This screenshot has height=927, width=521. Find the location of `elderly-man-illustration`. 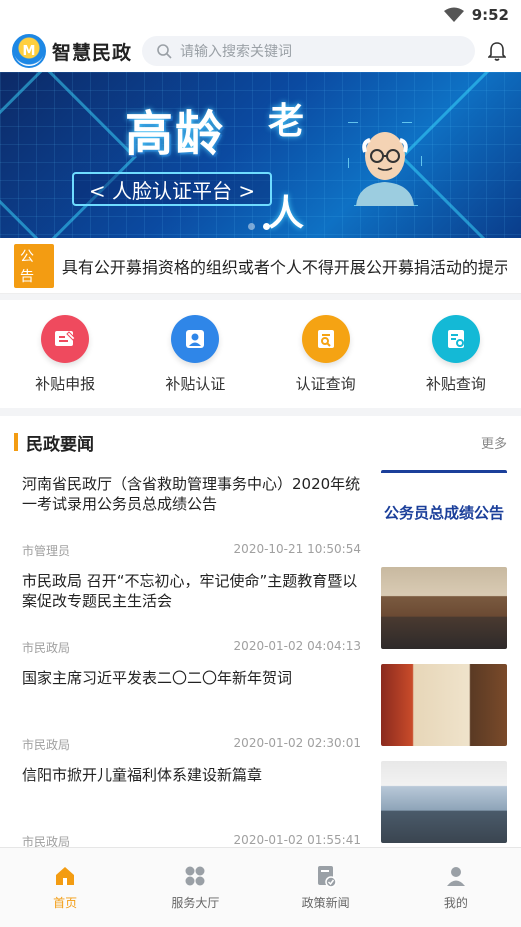

elderly-man-illustration is located at coordinates (385, 164).